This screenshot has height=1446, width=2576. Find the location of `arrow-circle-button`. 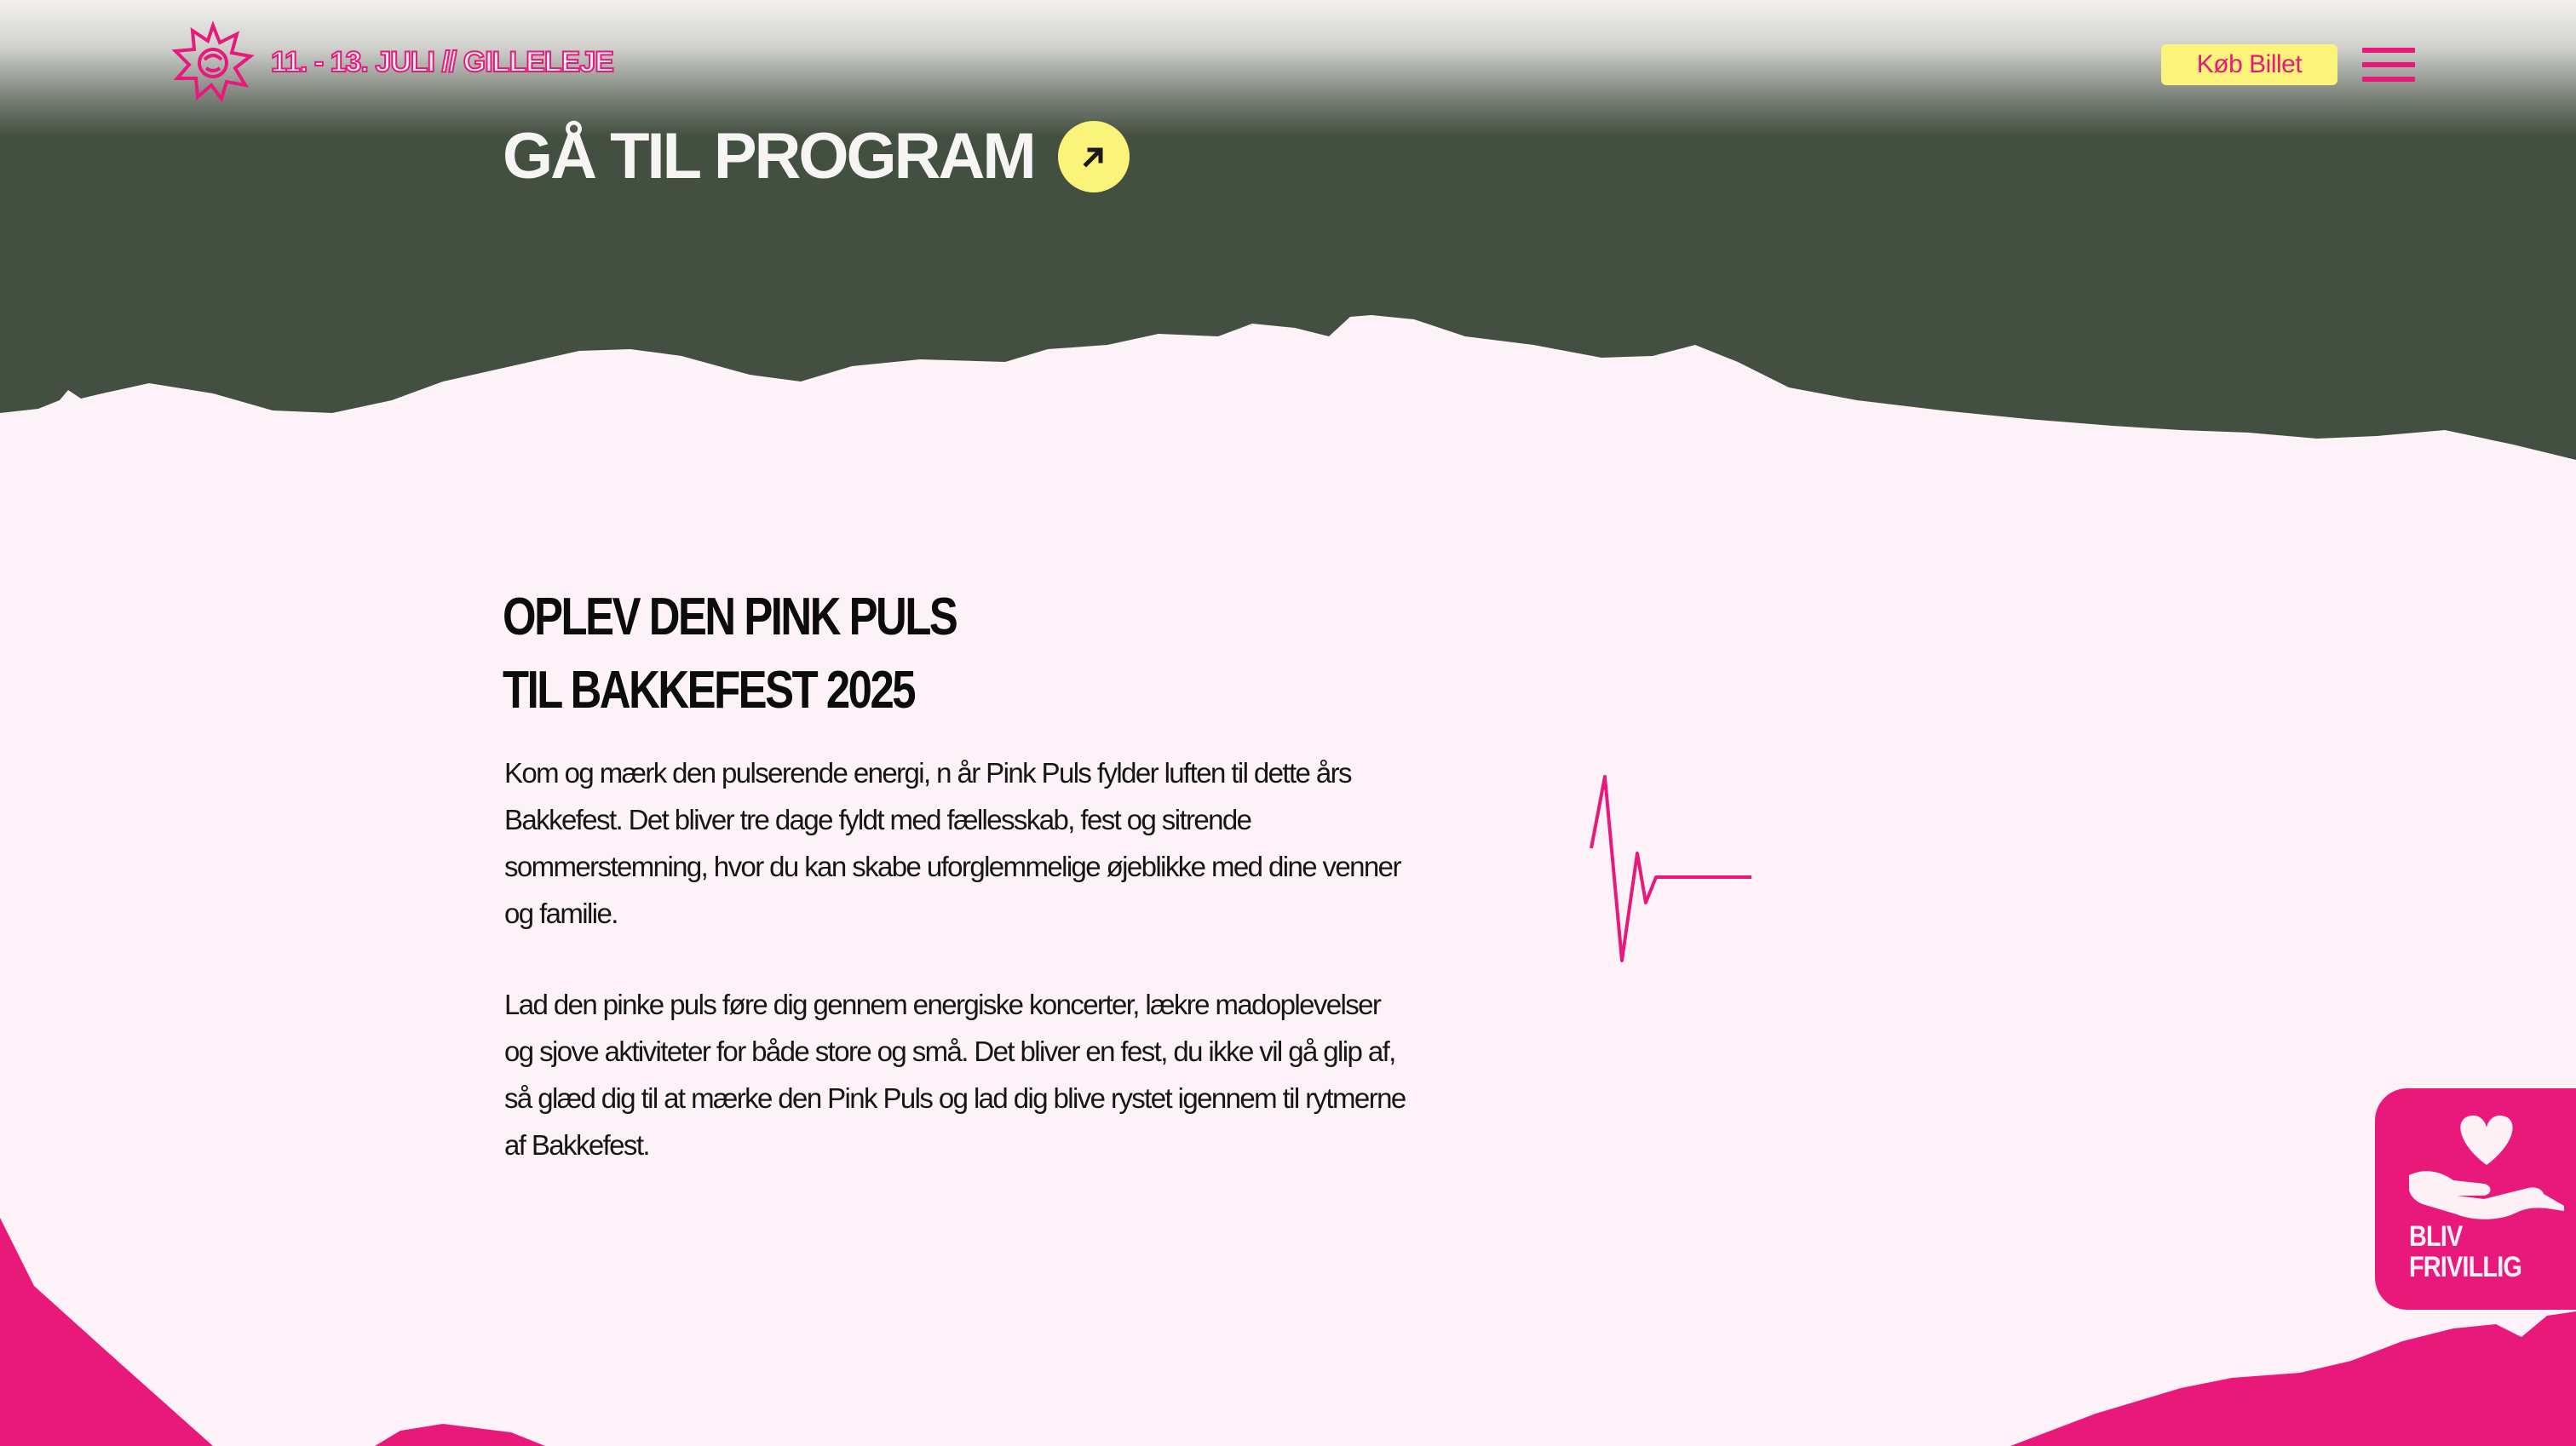

arrow-circle-button is located at coordinates (1094, 156).